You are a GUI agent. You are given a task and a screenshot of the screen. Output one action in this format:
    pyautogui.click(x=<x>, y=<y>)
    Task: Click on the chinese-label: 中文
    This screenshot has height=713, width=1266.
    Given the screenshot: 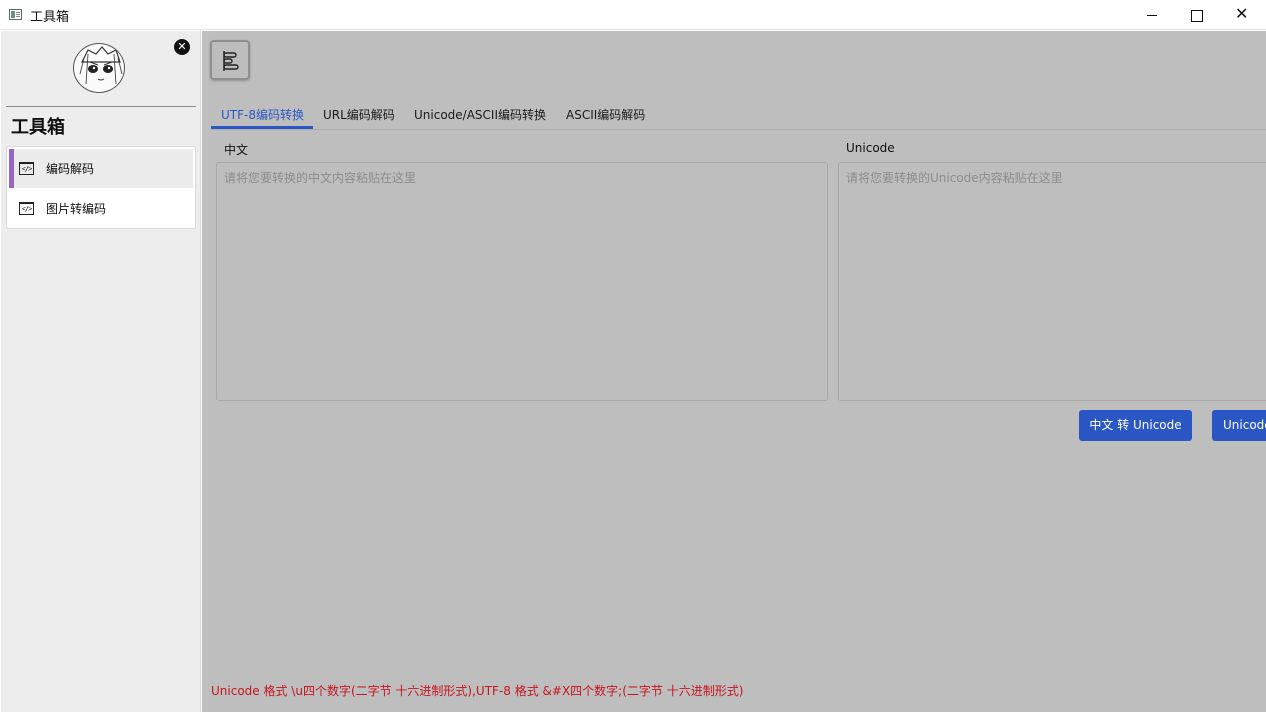 What is the action you would take?
    pyautogui.click(x=236, y=150)
    